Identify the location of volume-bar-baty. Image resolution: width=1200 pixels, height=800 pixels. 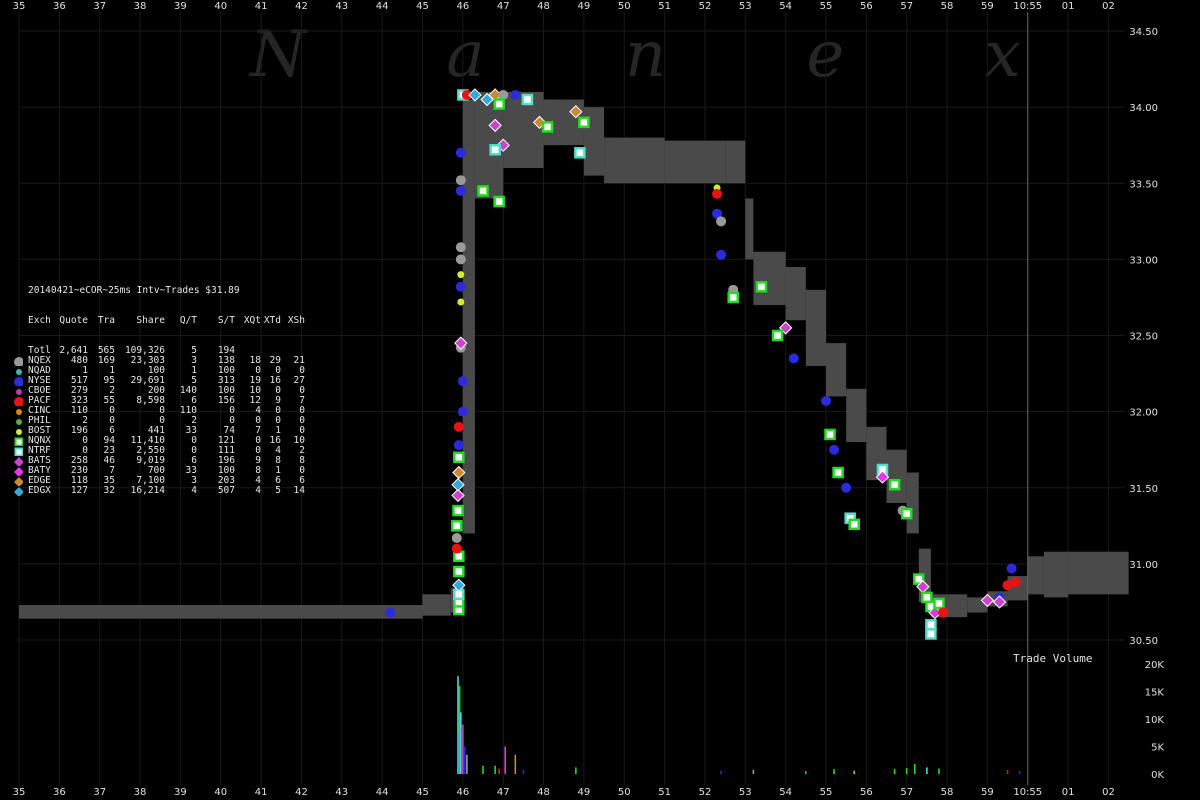
(505, 760).